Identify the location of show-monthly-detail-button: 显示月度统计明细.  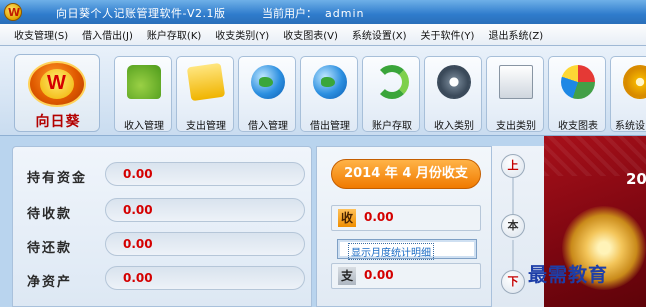
(407, 249).